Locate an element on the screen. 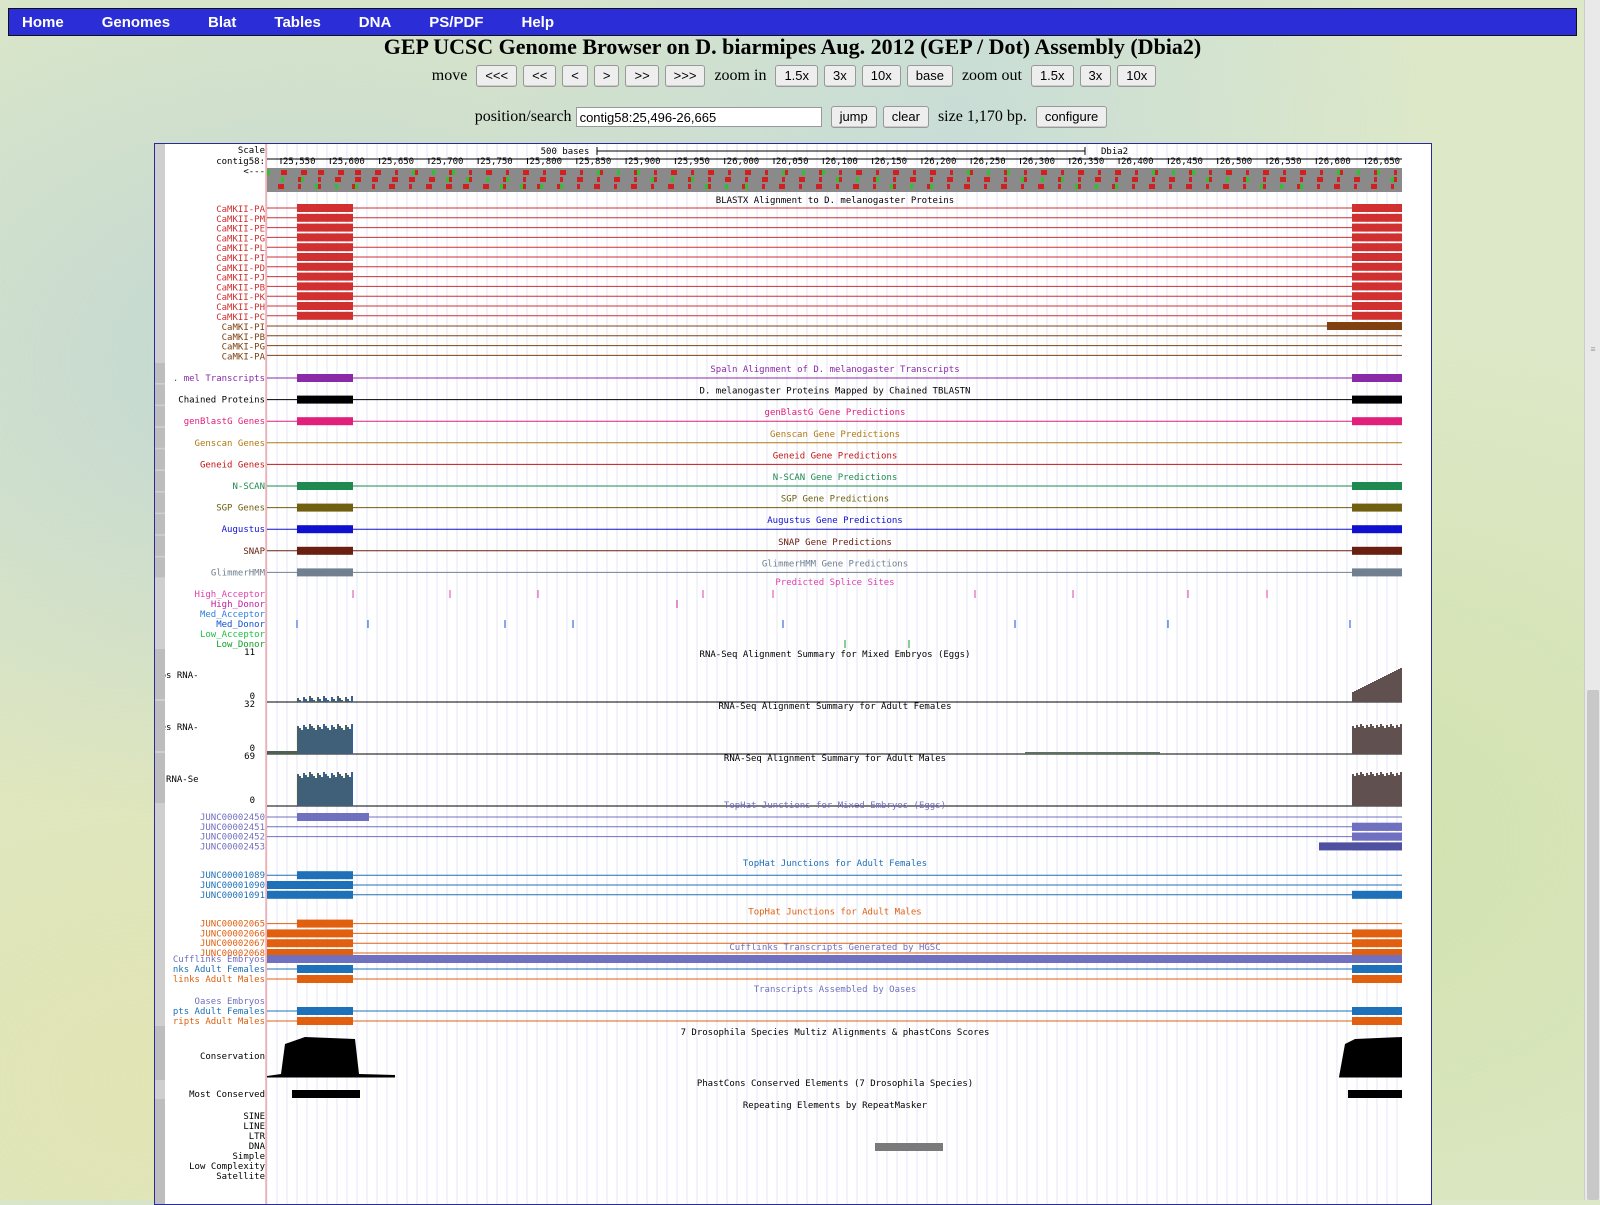  move-right-button: >> is located at coordinates (642, 76).